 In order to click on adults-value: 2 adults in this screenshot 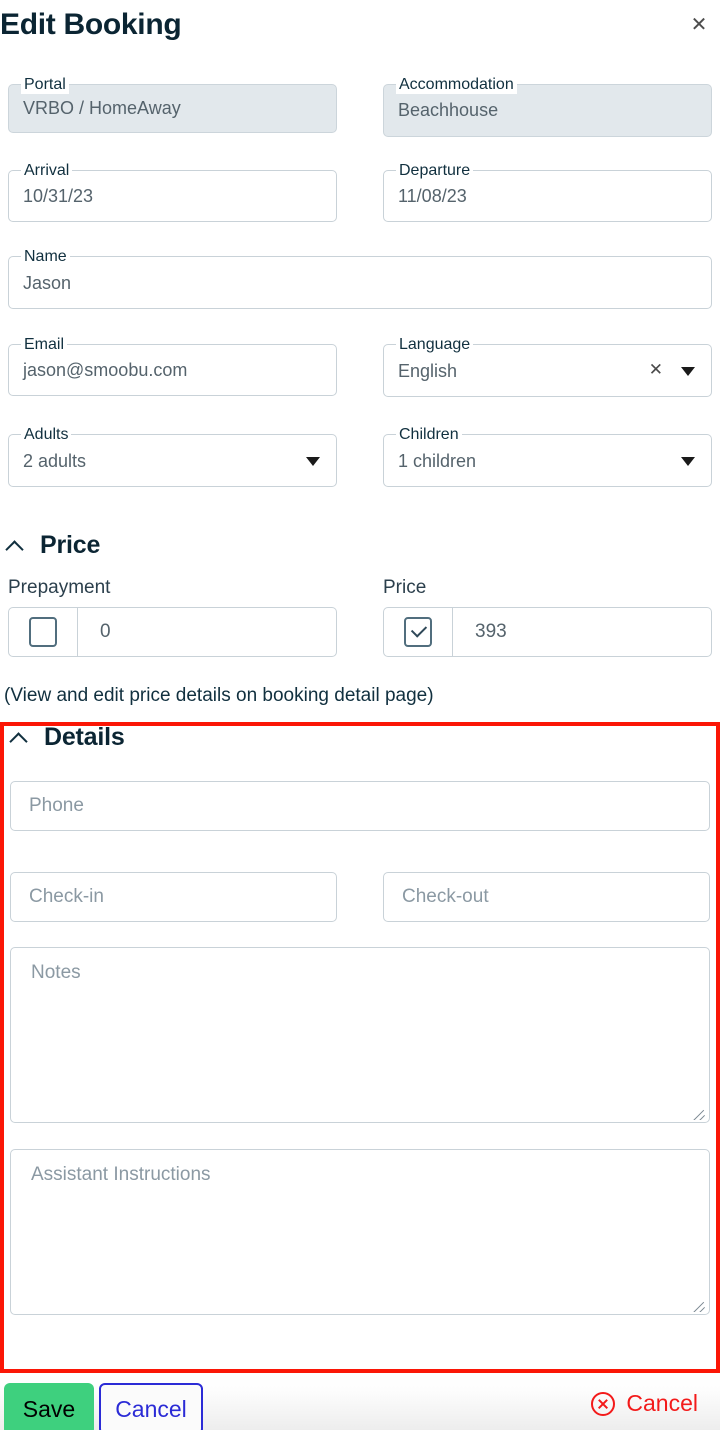, I will do `click(55, 461)`.